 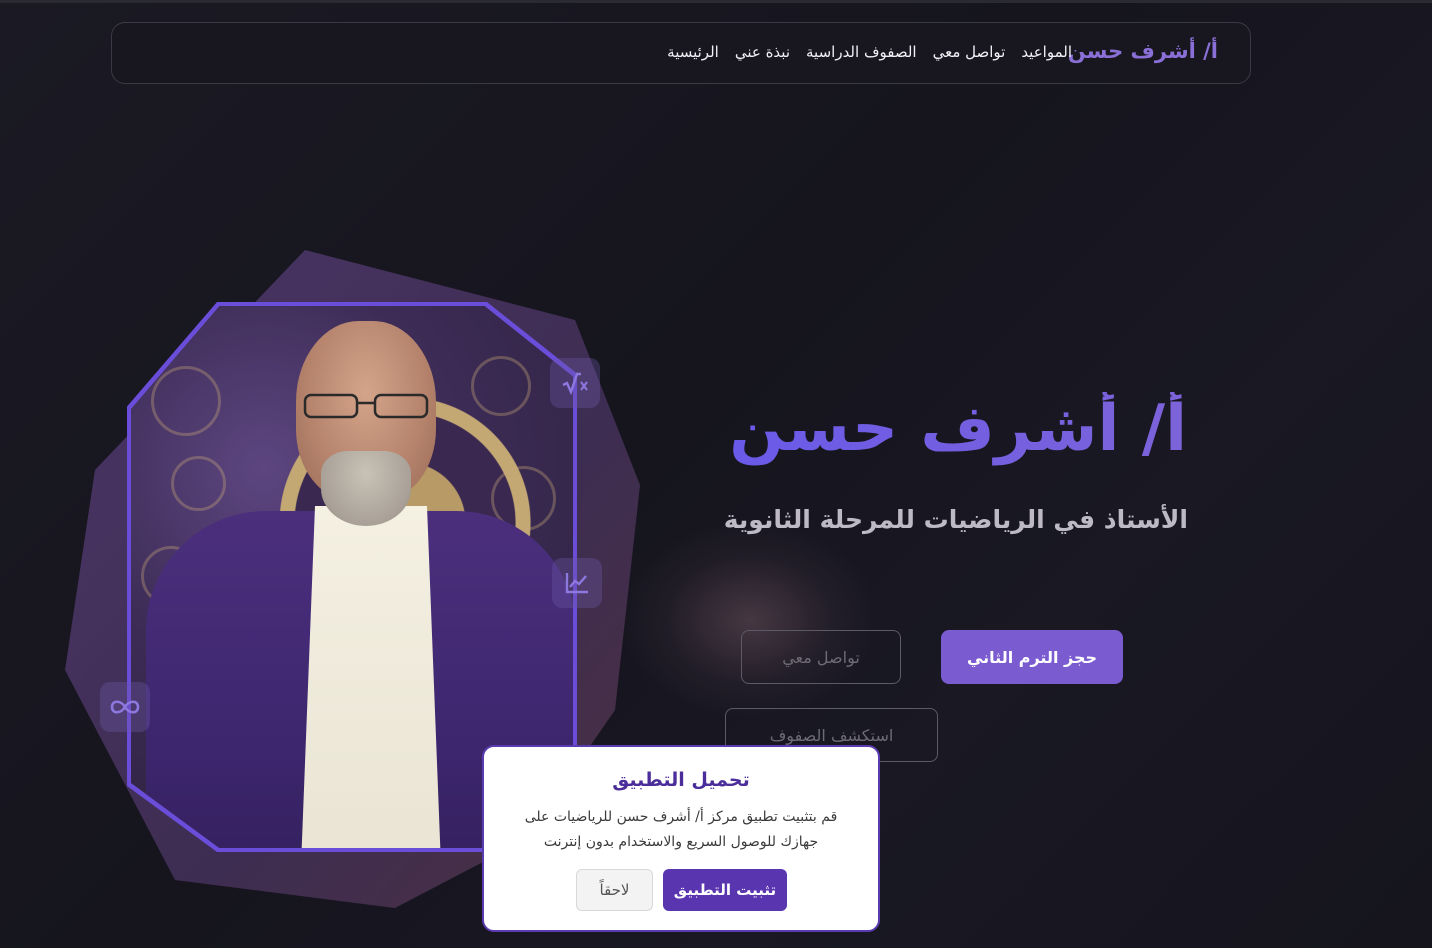 What do you see at coordinates (366, 488) in the screenshot?
I see `beard` at bounding box center [366, 488].